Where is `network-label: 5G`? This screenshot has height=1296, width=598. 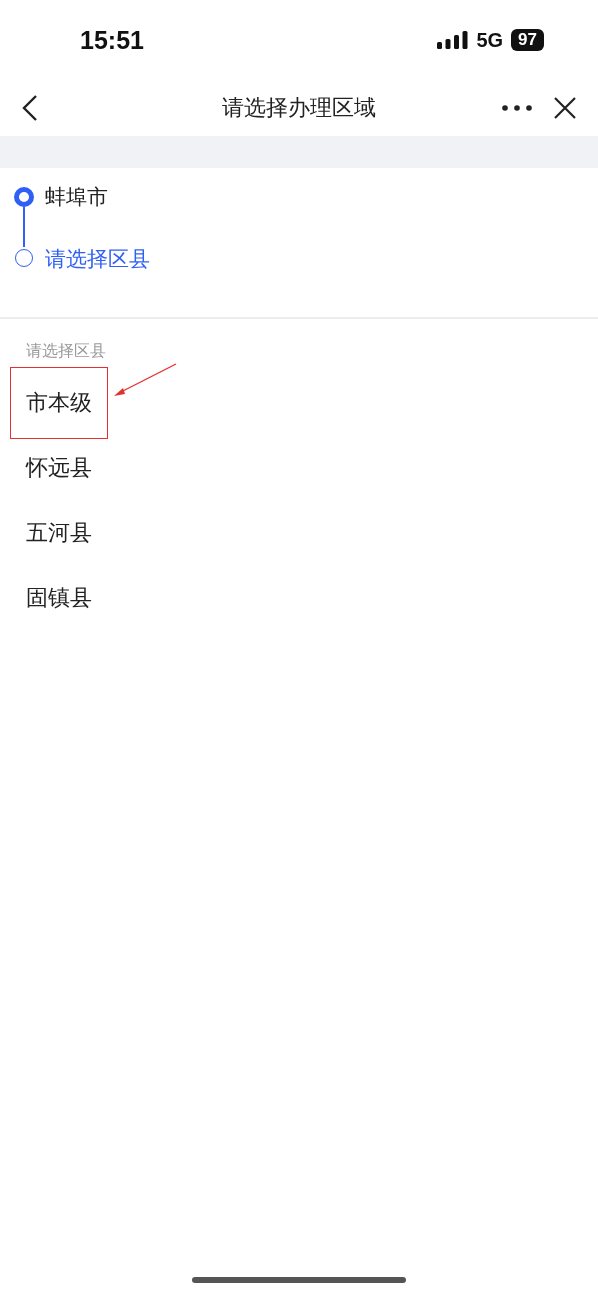 network-label: 5G is located at coordinates (490, 40).